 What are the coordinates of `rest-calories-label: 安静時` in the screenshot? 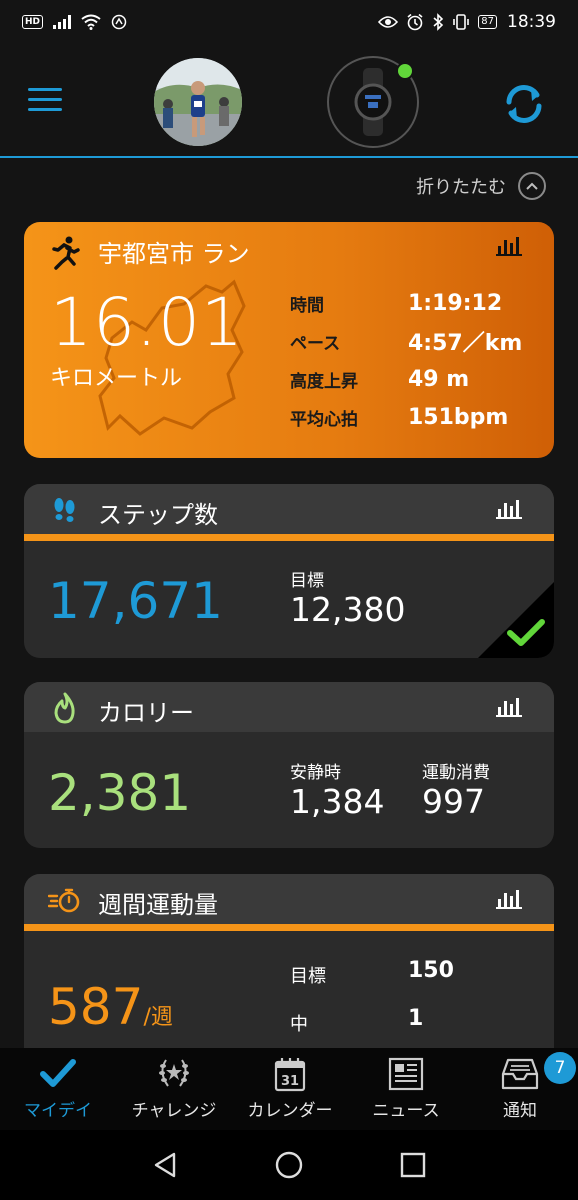 It's located at (315, 773).